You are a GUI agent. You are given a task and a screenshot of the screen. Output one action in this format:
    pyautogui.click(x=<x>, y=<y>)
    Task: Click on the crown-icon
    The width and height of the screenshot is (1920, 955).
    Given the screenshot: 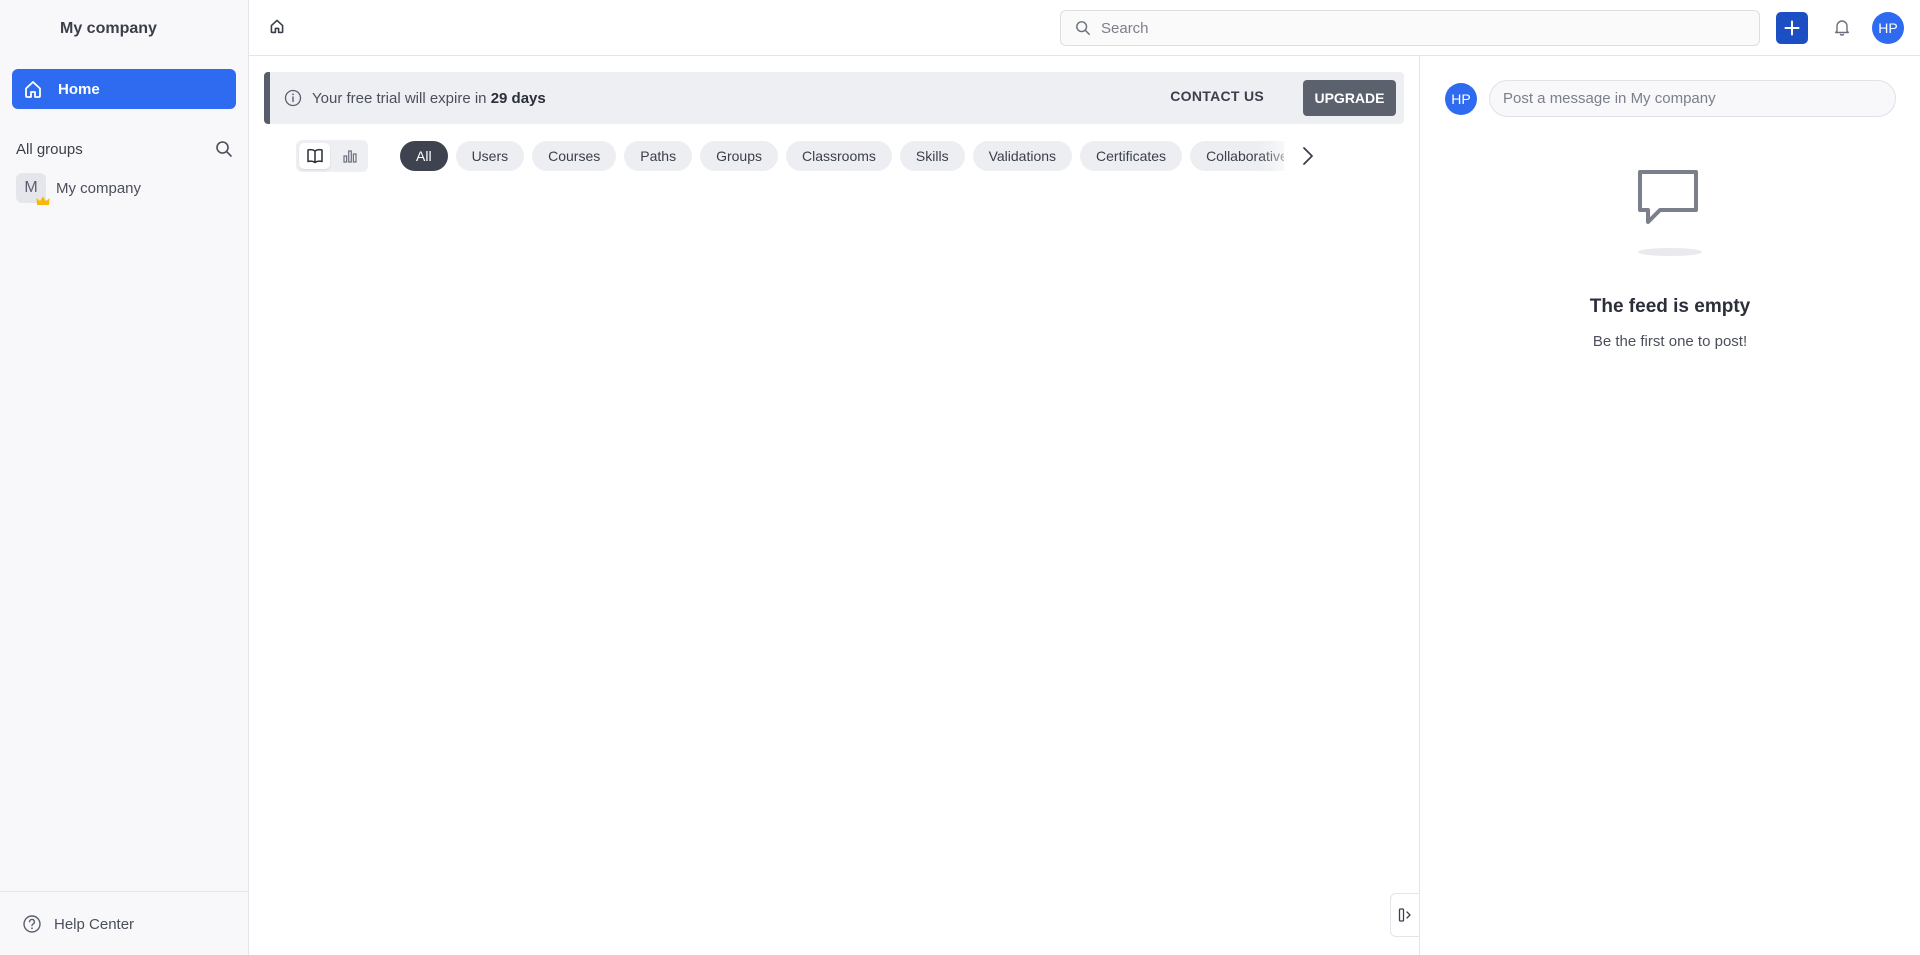 What is the action you would take?
    pyautogui.click(x=43, y=200)
    